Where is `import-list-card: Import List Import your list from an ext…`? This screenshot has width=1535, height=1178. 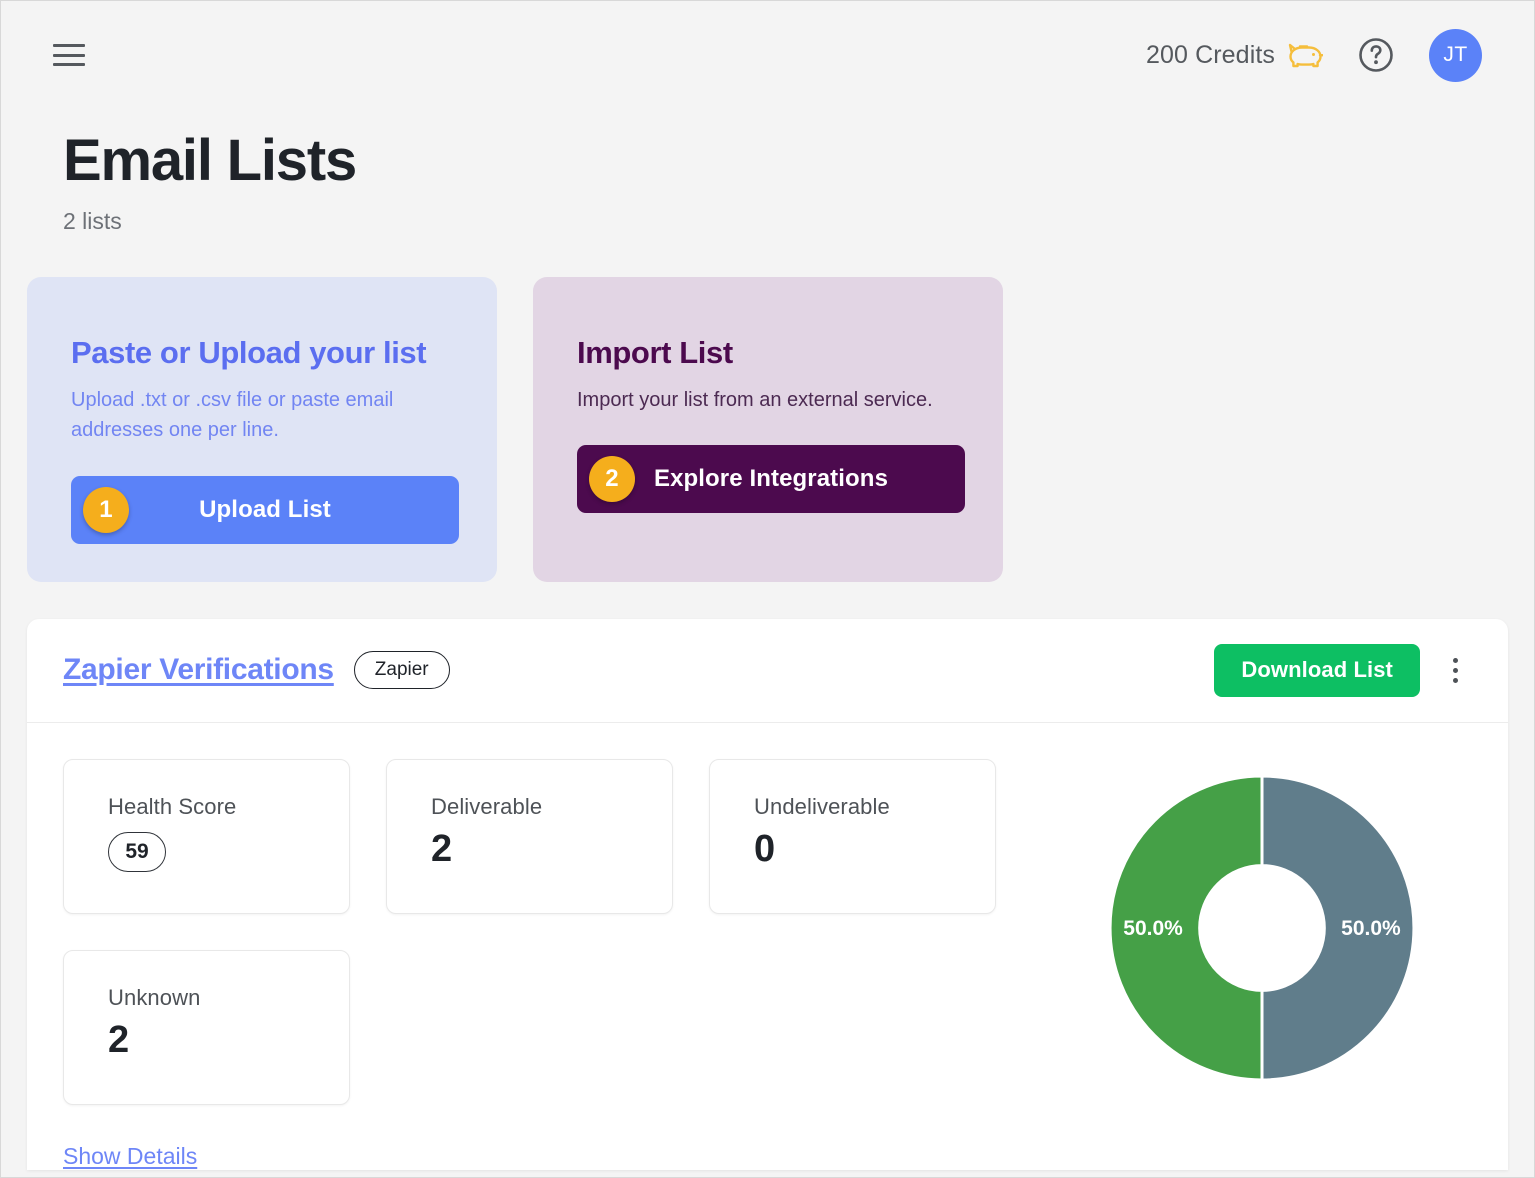
import-list-card: Import List Import your list from an ext… is located at coordinates (768, 429).